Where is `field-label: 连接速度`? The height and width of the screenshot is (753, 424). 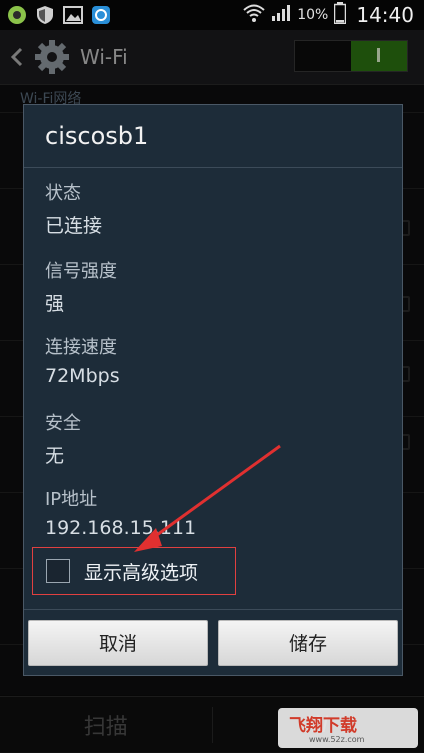 field-label: 连接速度 is located at coordinates (82, 346).